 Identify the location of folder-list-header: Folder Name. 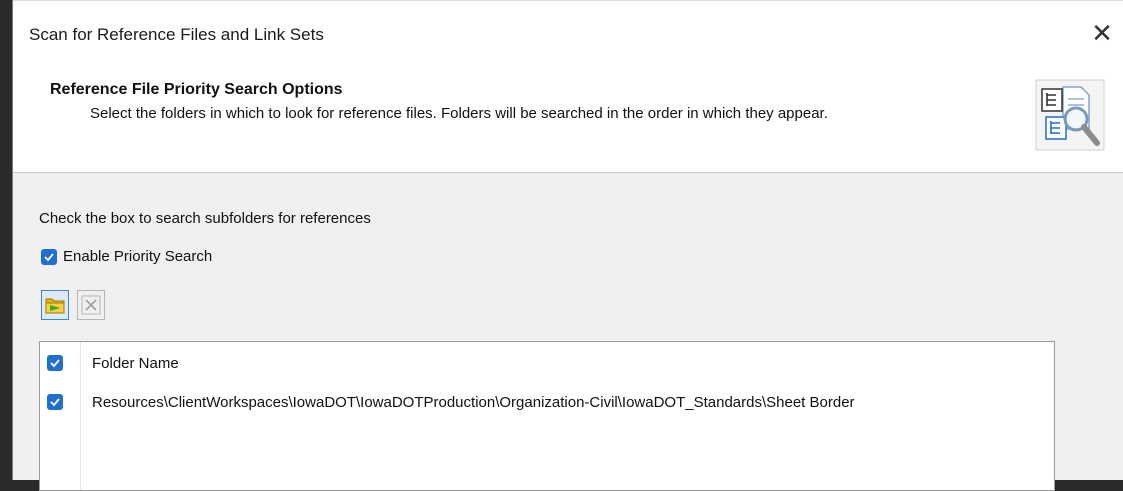
(547, 363).